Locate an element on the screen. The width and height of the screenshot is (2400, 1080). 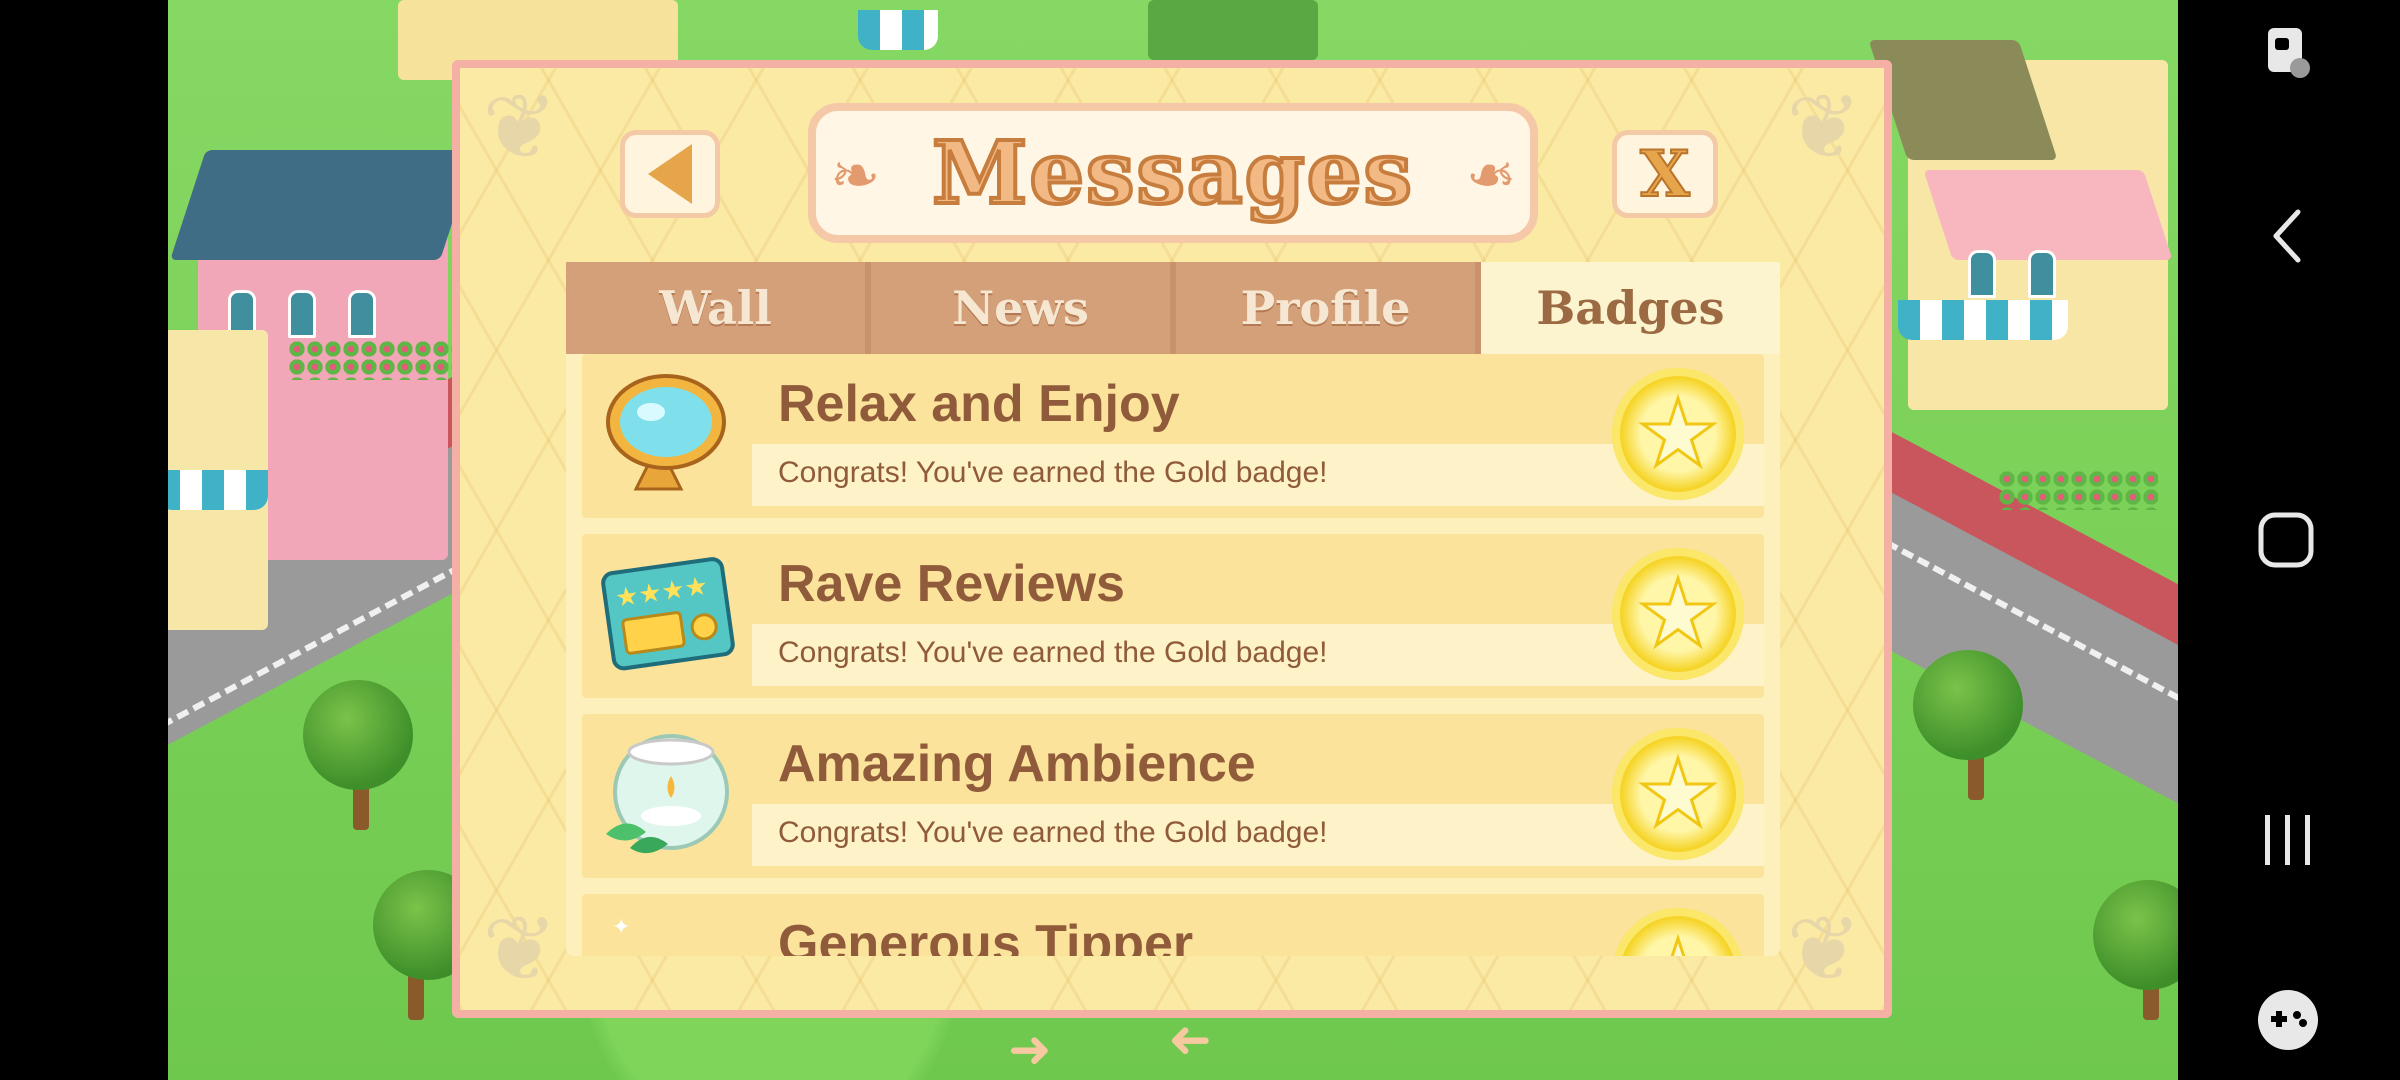
tab-badges: Badges is located at coordinates (1630, 308).